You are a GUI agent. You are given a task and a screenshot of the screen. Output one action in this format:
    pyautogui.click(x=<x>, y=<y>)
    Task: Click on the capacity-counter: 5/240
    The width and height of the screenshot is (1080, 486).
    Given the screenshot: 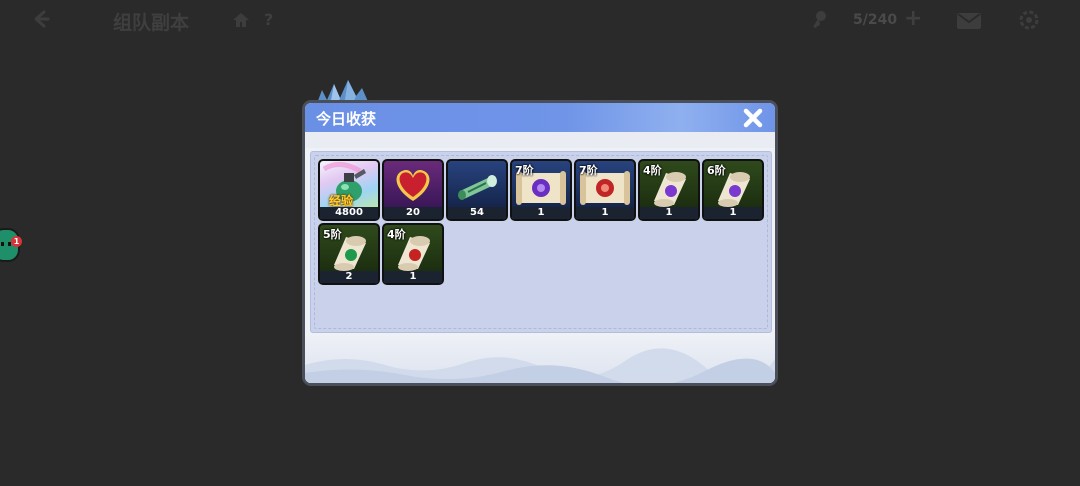 What is the action you would take?
    pyautogui.click(x=875, y=20)
    